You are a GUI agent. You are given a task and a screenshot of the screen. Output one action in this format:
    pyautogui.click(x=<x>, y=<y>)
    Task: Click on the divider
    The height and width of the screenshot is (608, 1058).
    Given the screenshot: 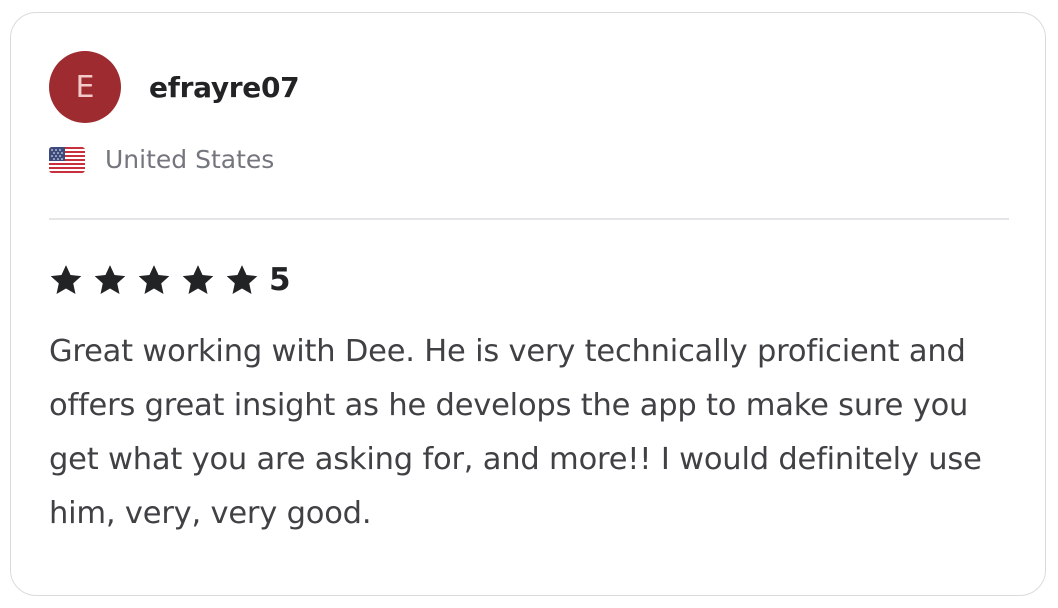 What is the action you would take?
    pyautogui.click(x=529, y=219)
    